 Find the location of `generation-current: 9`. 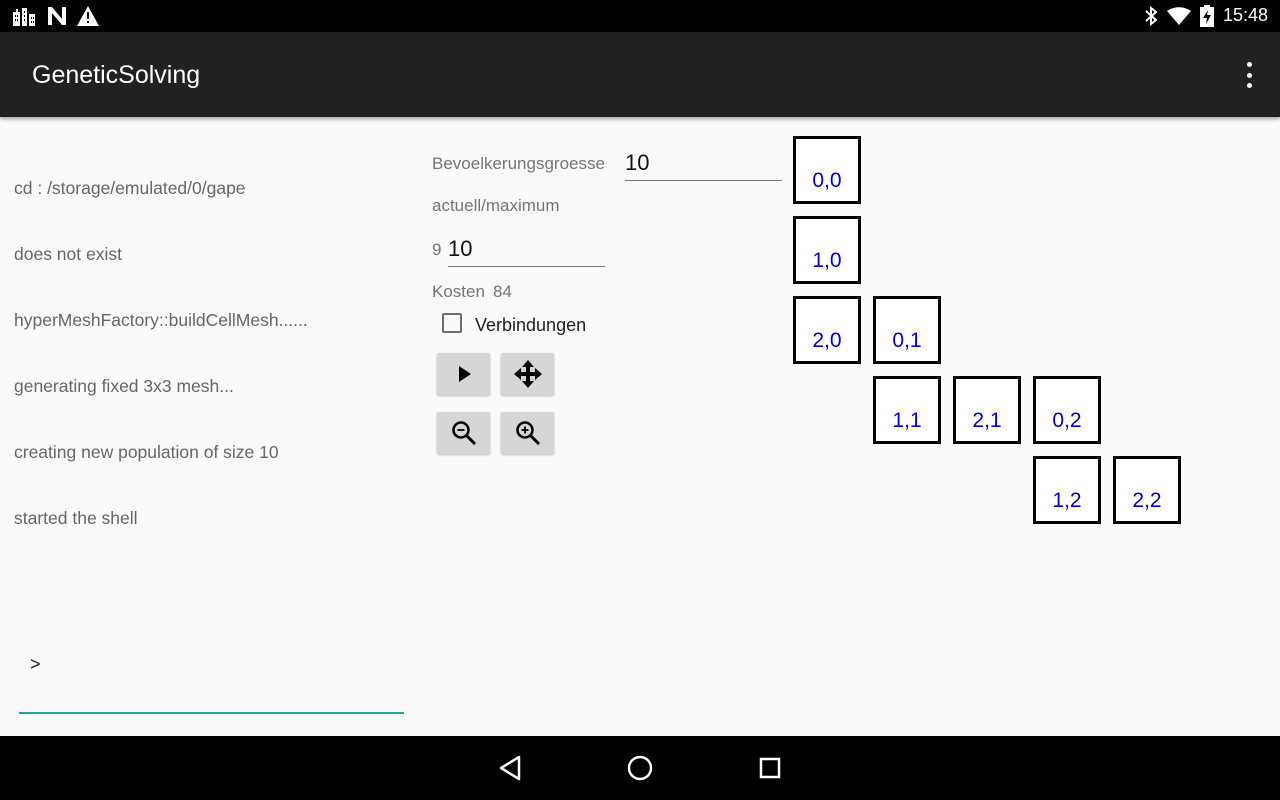

generation-current: 9 is located at coordinates (437, 249).